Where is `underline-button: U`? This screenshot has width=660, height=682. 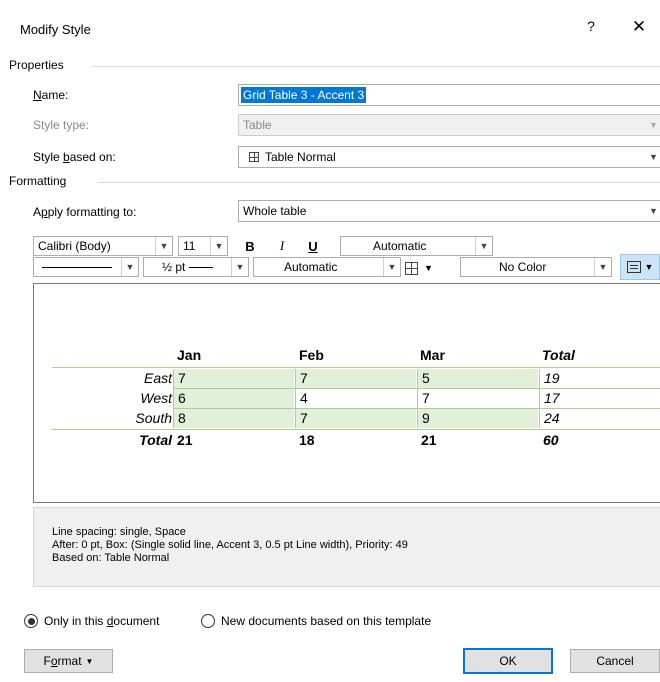
underline-button: U is located at coordinates (313, 246).